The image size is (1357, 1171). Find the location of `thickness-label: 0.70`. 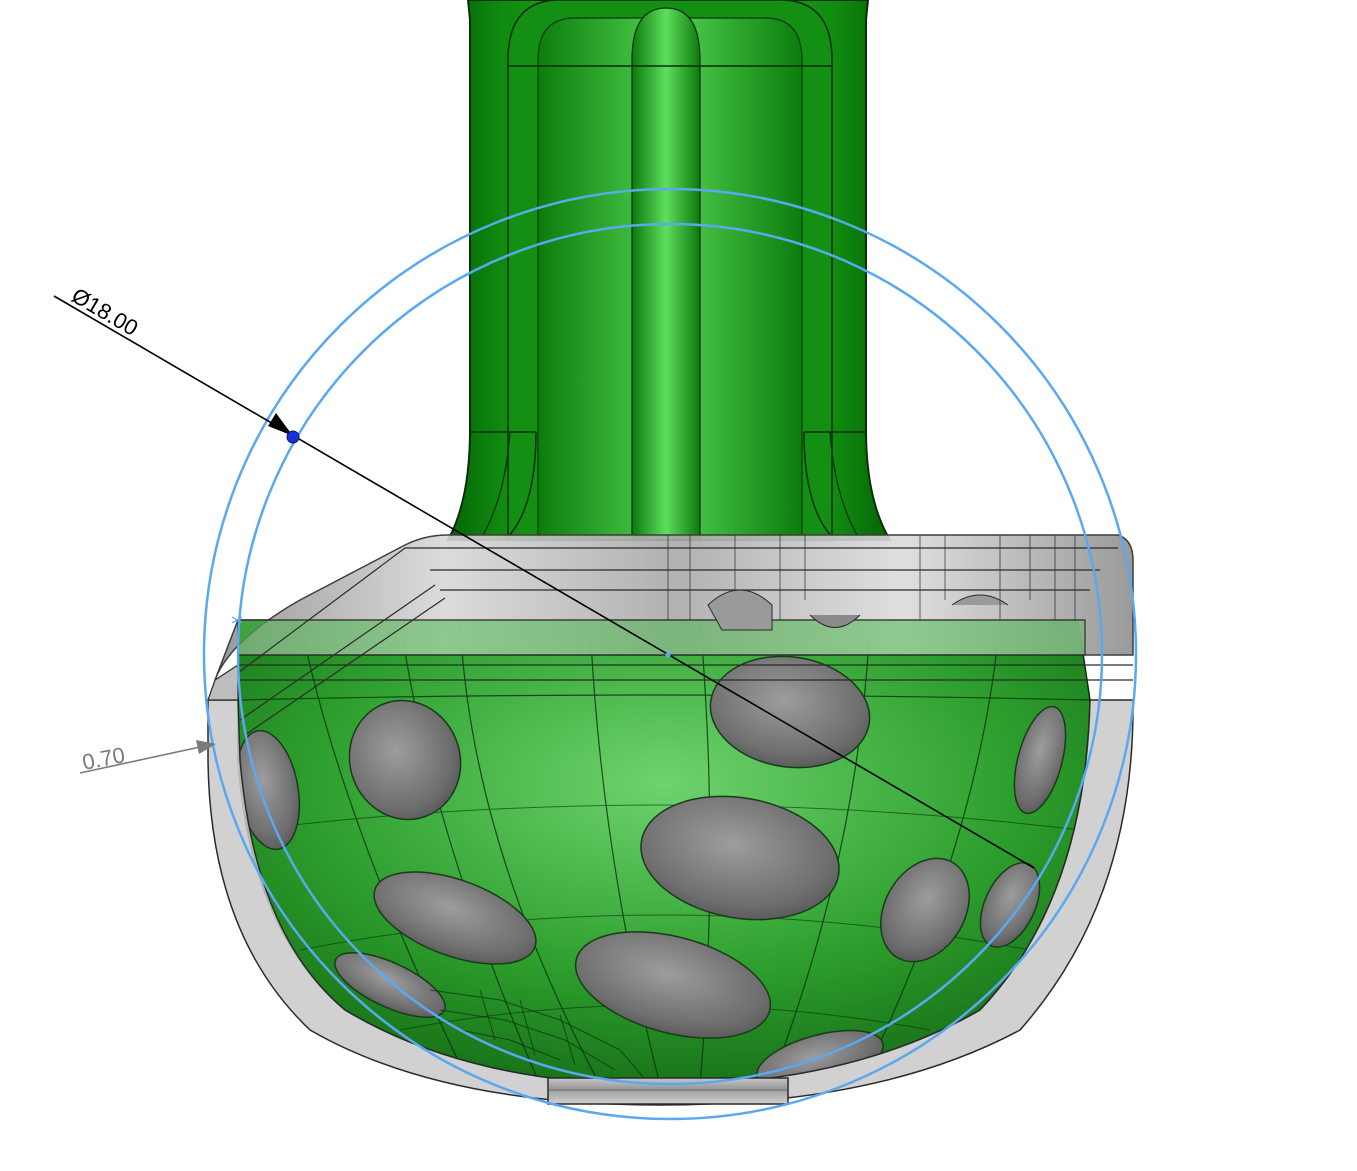

thickness-label: 0.70 is located at coordinates (103, 758).